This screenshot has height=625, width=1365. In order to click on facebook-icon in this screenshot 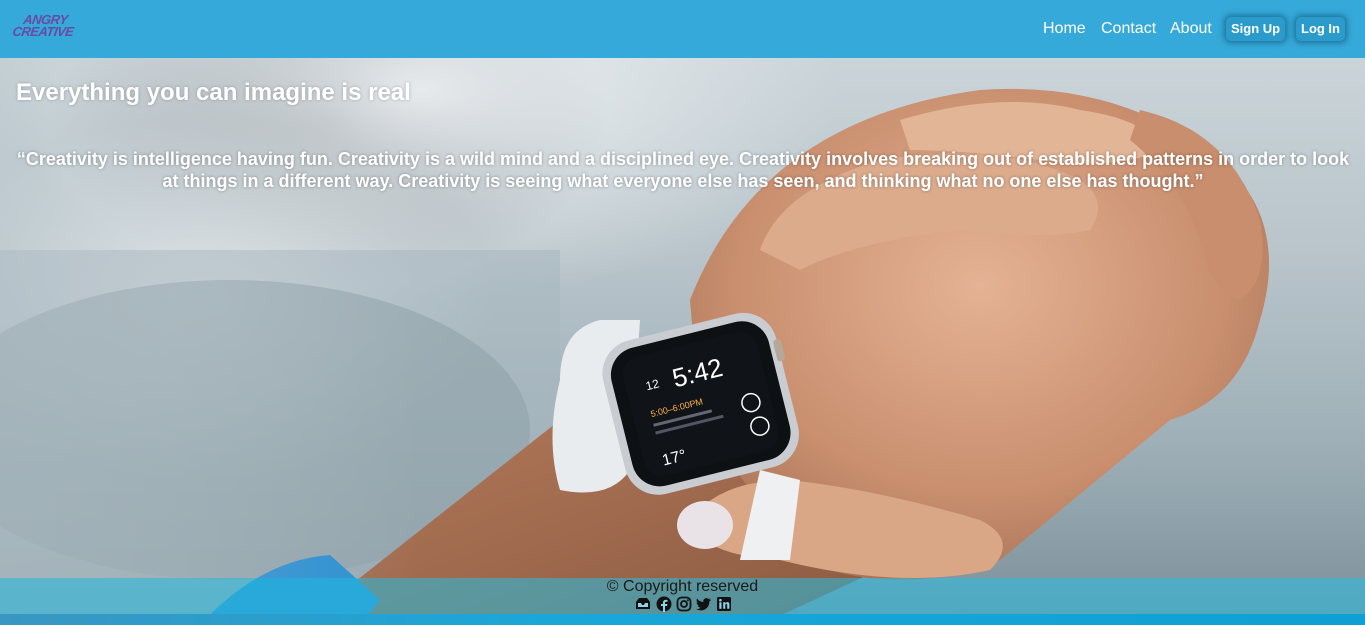, I will do `click(664, 604)`.